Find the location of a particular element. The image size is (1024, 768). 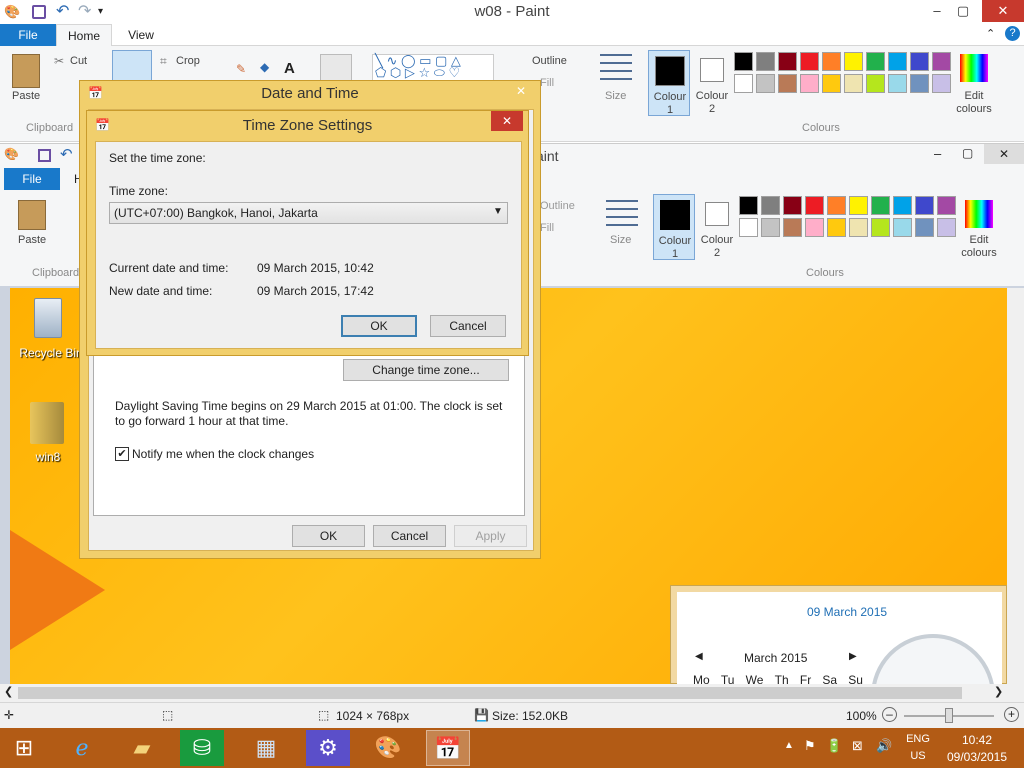

calendar-next-icon: ▶ is located at coordinates (853, 656).